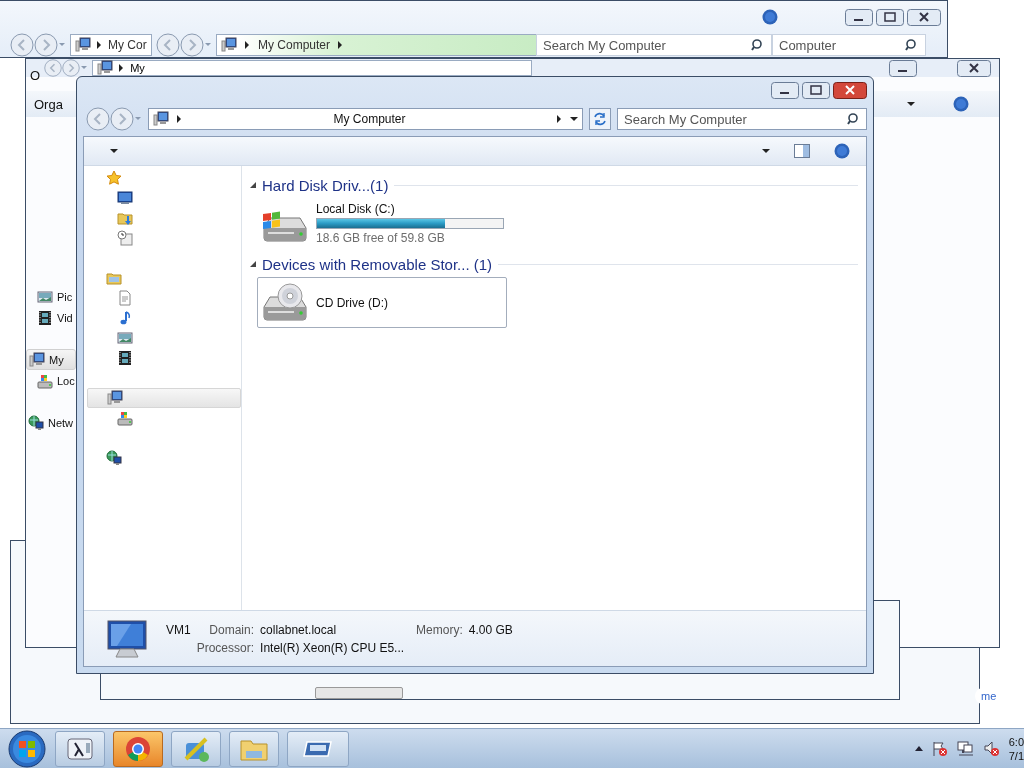 The image size is (1024, 768). What do you see at coordinates (51, 422) in the screenshot?
I see `nav-item: Netw` at bounding box center [51, 422].